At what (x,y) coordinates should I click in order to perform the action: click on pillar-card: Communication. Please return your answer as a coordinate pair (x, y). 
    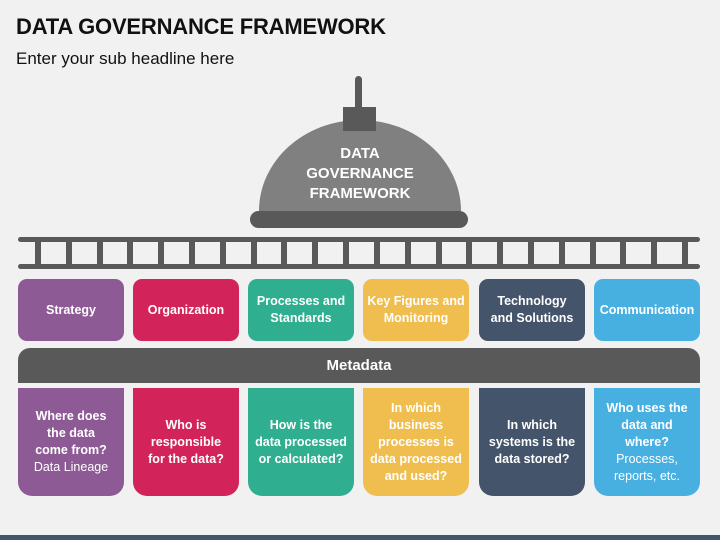
    Looking at the image, I should click on (647, 310).